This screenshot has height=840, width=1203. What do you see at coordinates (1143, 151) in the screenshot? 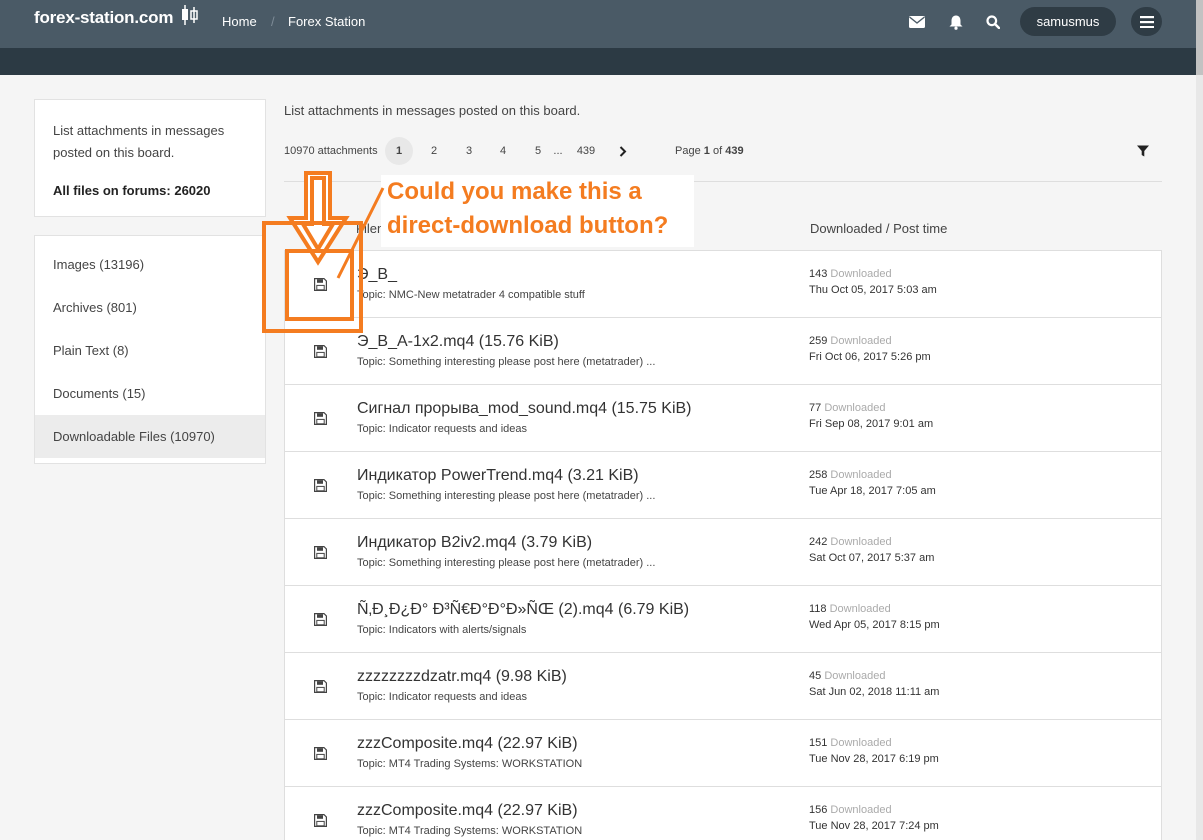
I see `filter-icon` at bounding box center [1143, 151].